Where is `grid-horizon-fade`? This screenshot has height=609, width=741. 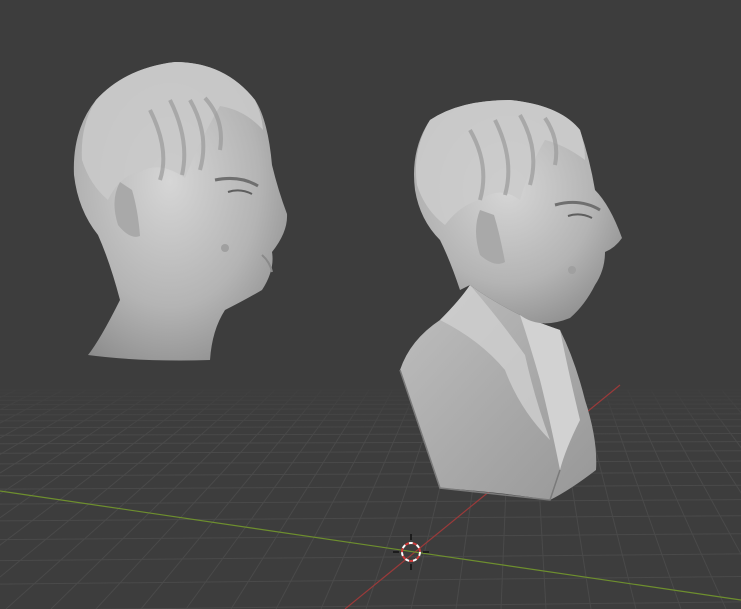
grid-horizon-fade is located at coordinates (370, 410).